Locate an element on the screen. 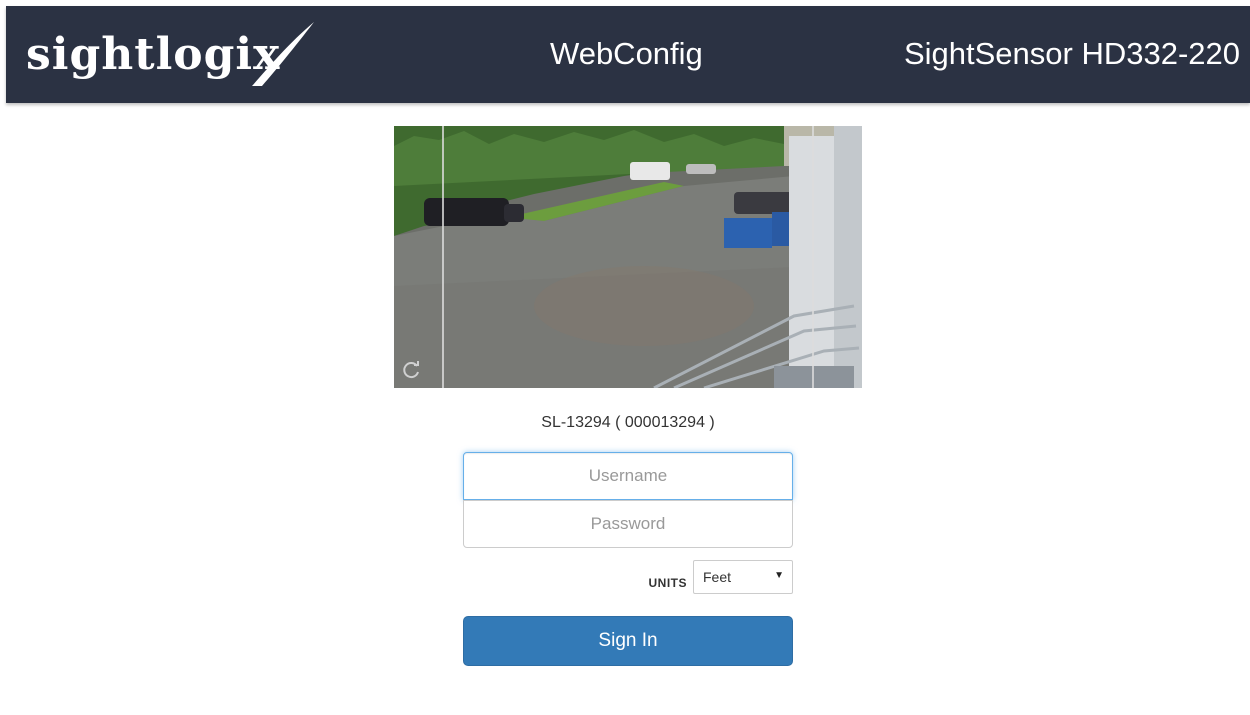  logo-text: sightlogix is located at coordinates (153, 54).